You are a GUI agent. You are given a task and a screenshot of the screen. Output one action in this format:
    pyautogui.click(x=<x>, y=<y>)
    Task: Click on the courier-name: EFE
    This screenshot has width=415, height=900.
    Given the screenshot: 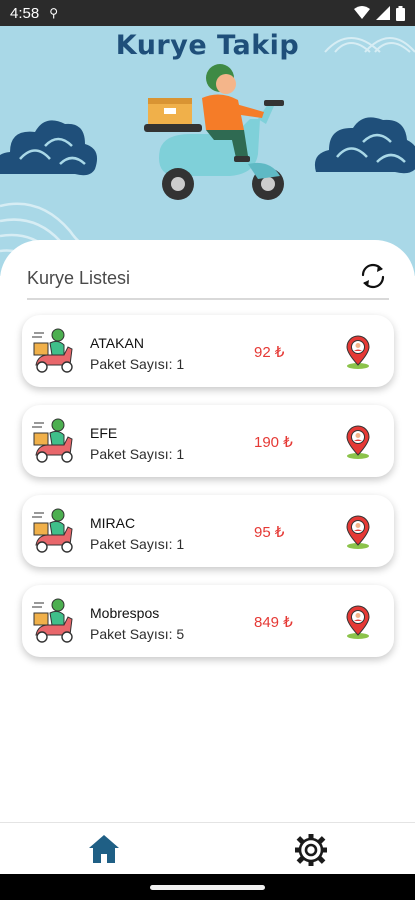 What is the action you would take?
    pyautogui.click(x=104, y=433)
    